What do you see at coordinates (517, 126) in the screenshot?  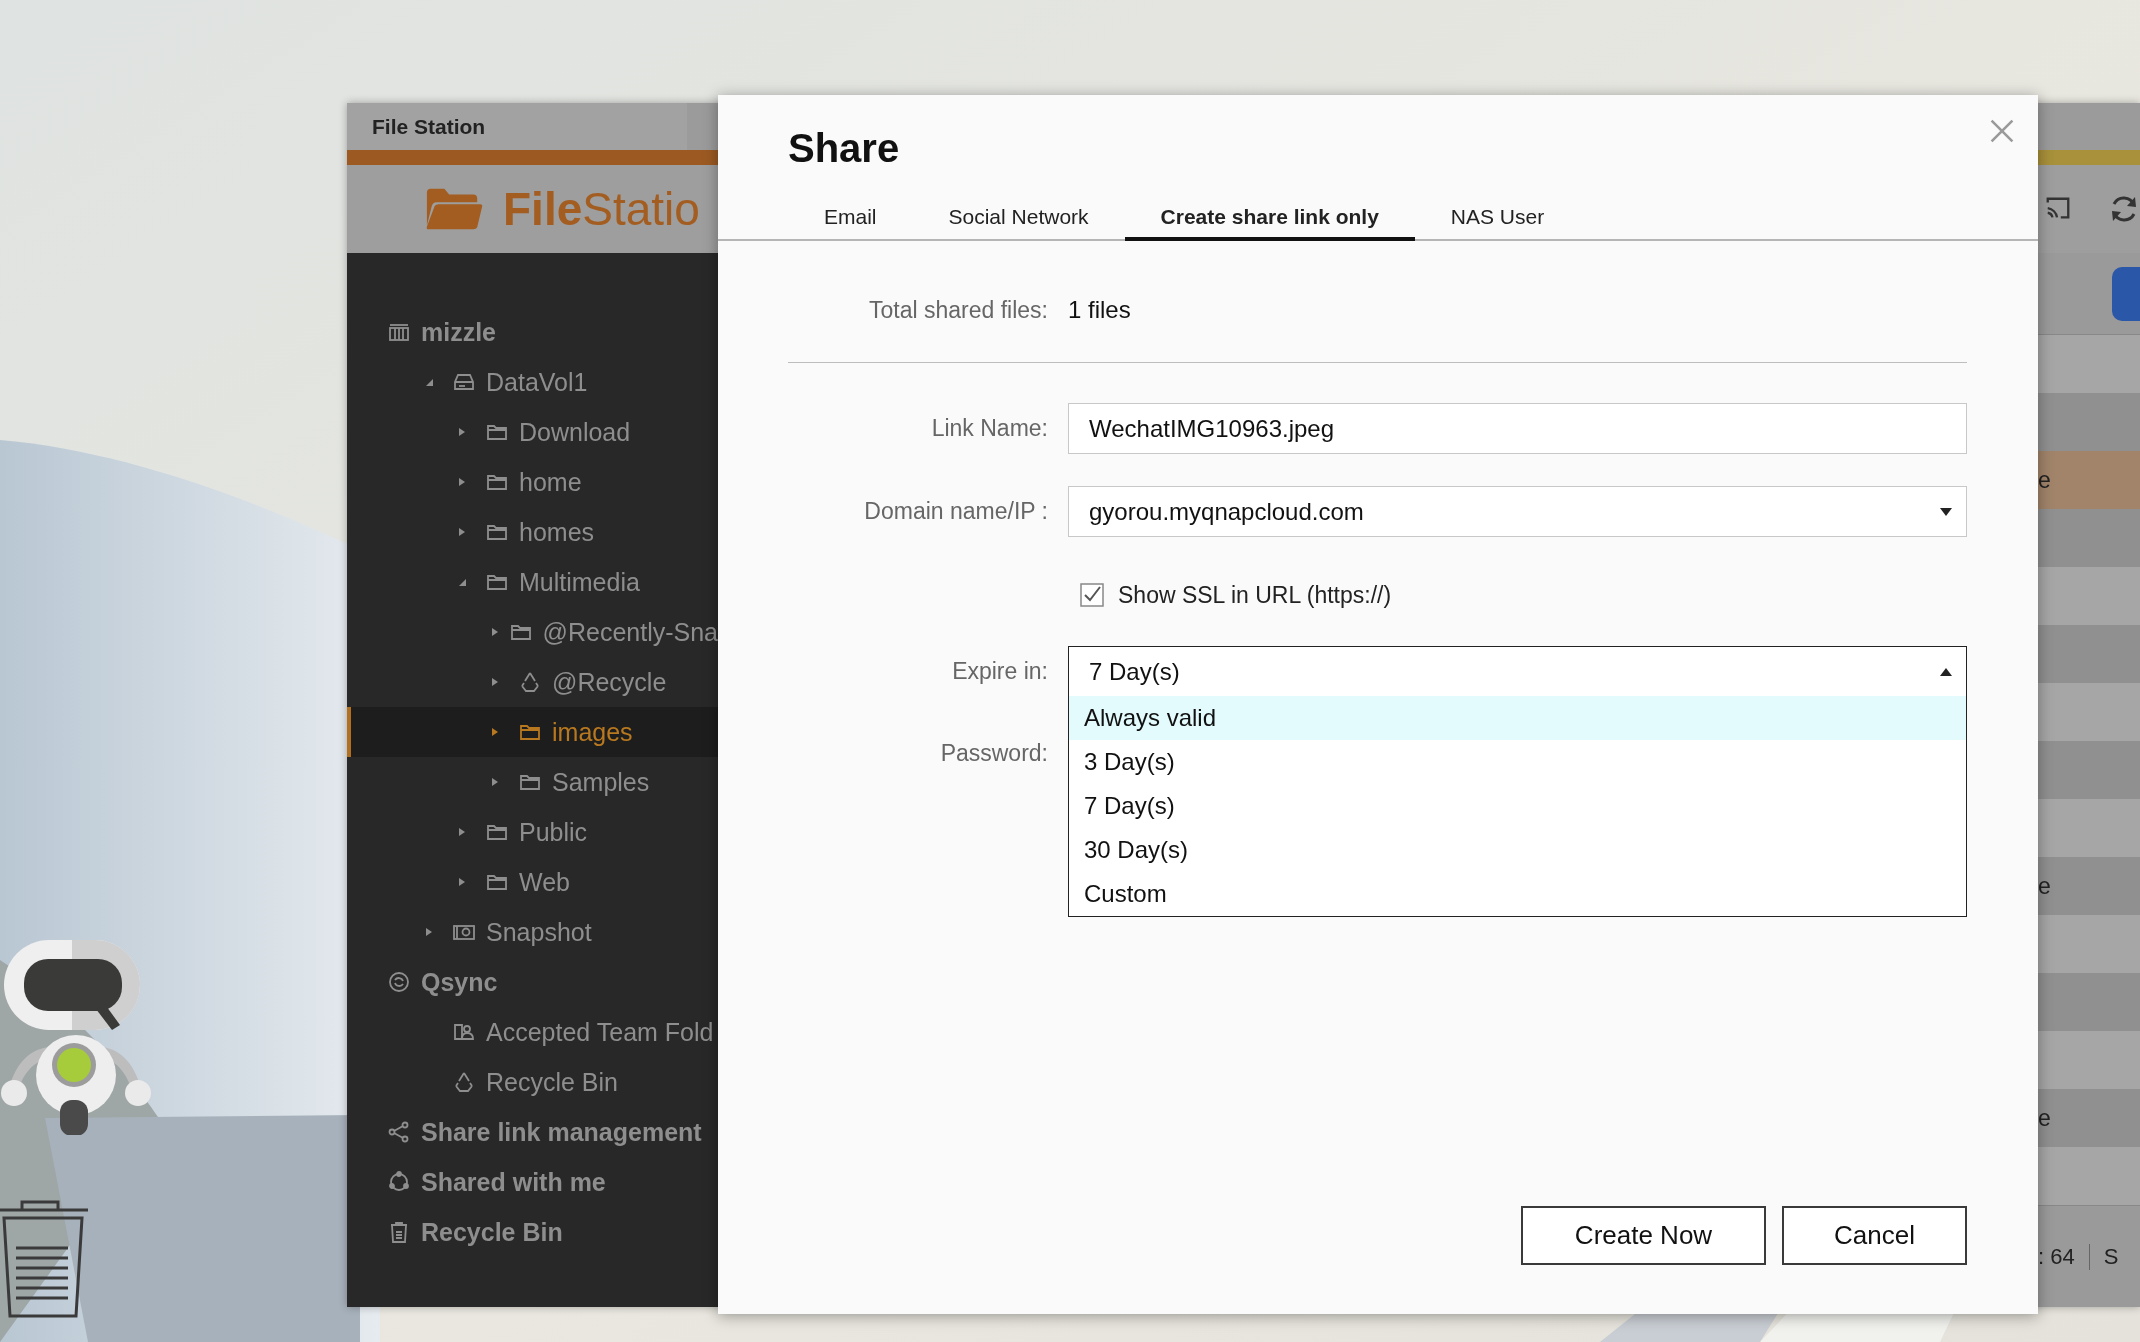 I see `window-title: File Station` at bounding box center [517, 126].